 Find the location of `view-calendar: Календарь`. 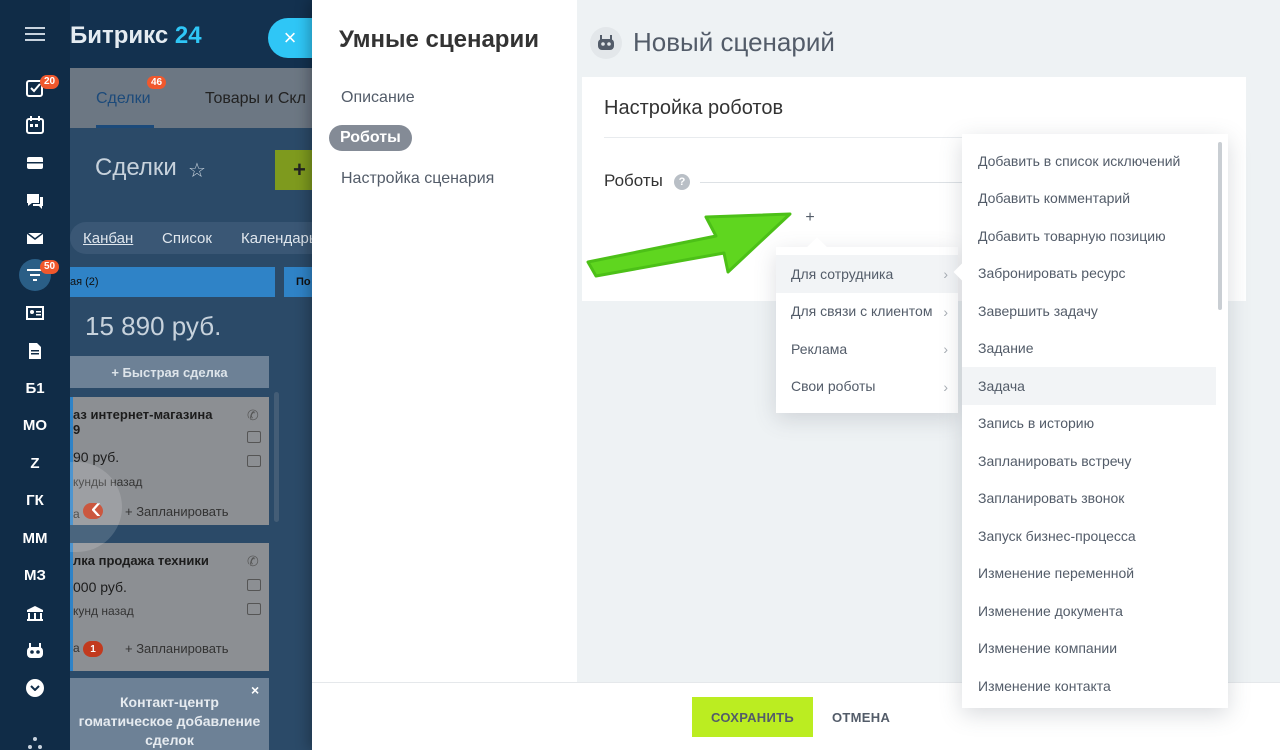

view-calendar: Календарь is located at coordinates (278, 238).